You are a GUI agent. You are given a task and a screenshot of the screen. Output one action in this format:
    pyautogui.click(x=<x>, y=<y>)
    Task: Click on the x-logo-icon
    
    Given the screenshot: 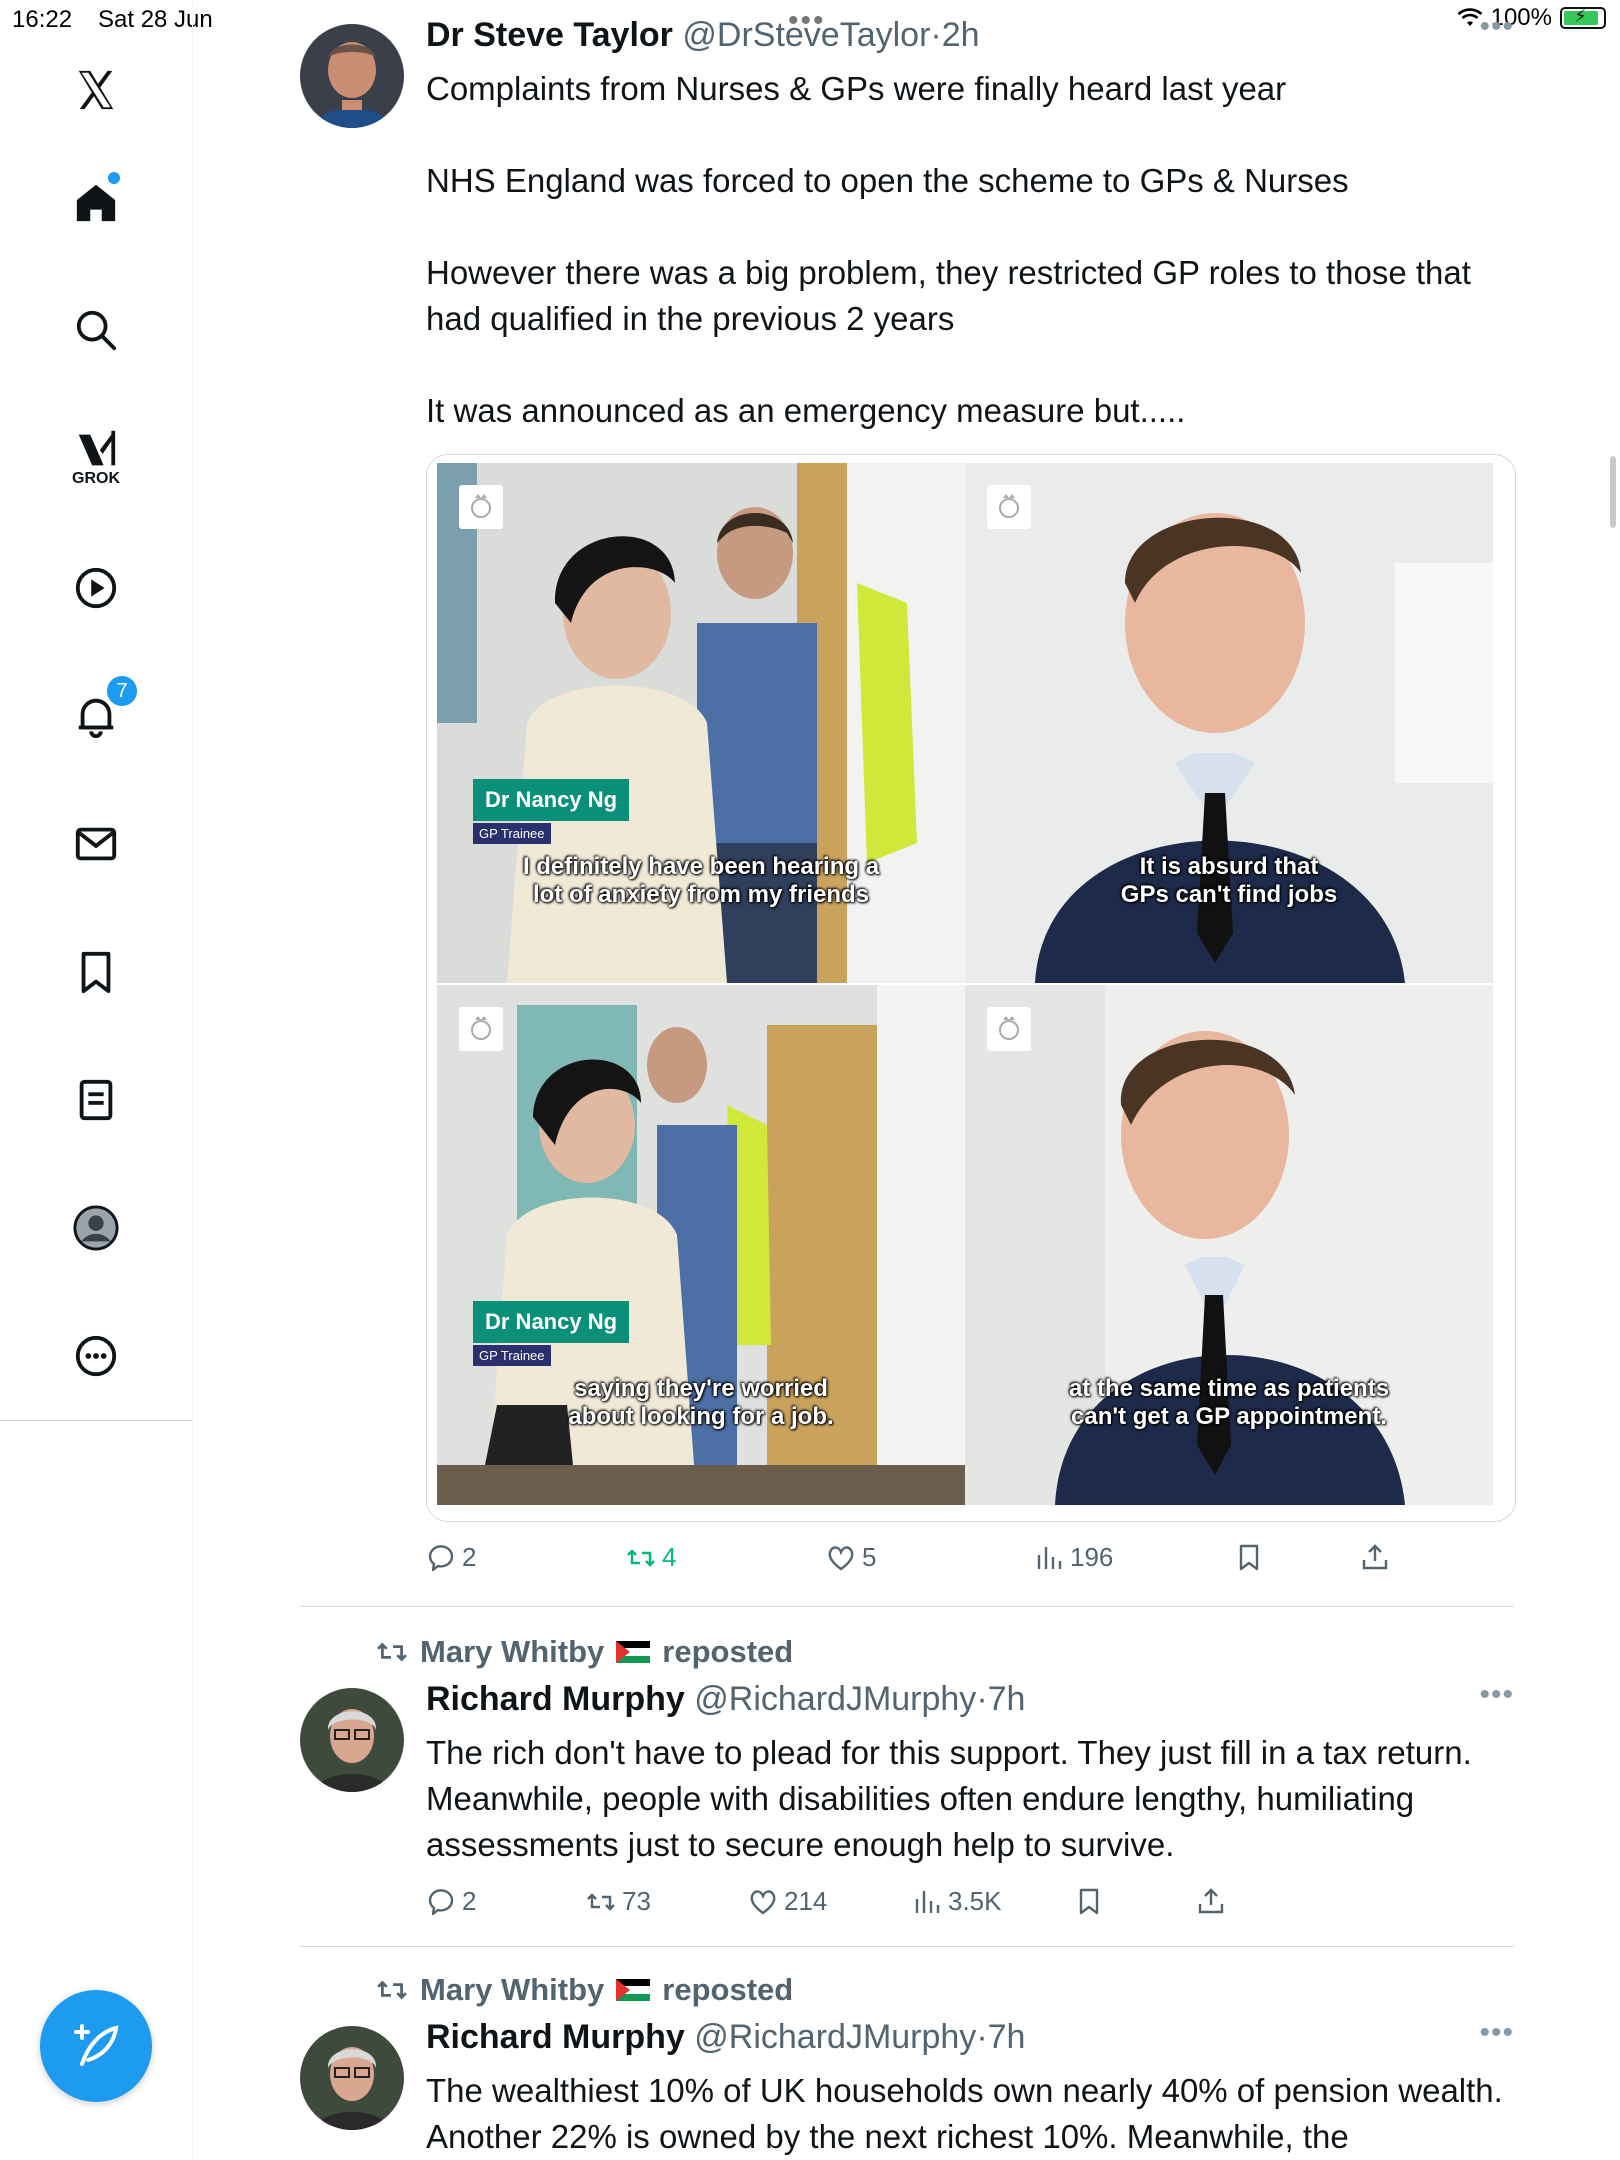 What is the action you would take?
    pyautogui.click(x=96, y=90)
    